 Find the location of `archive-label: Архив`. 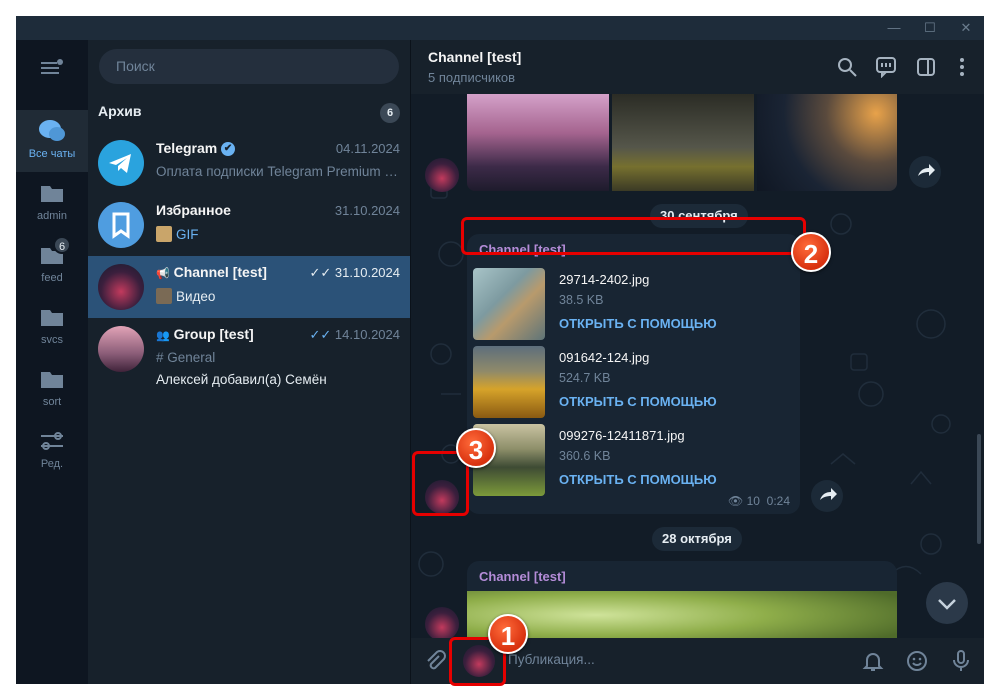

archive-label: Архив is located at coordinates (120, 111).